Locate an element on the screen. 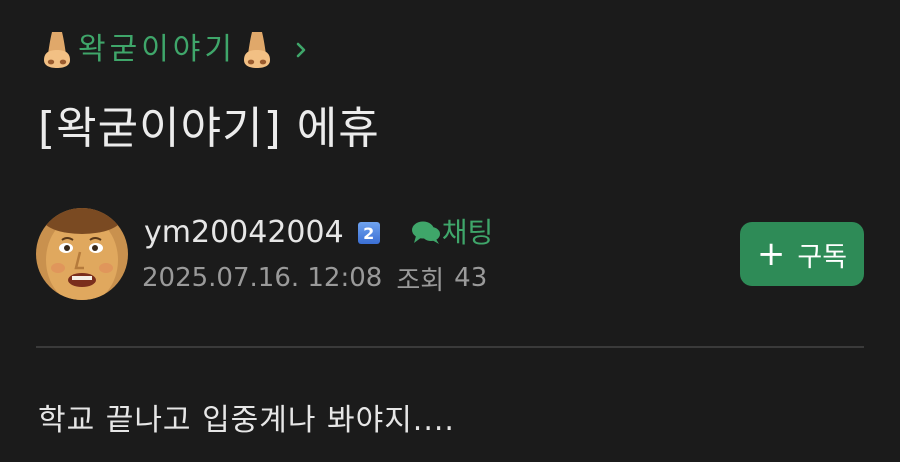  subscribe-label: 구독 is located at coordinates (822, 257).